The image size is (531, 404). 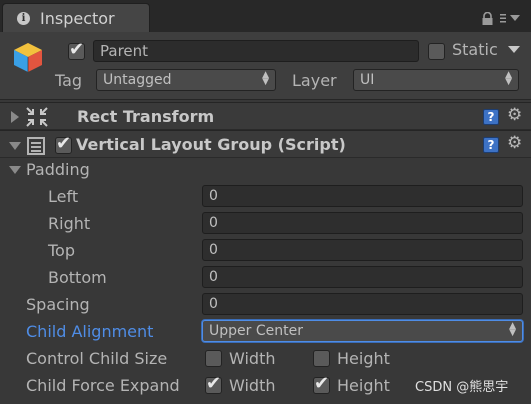 What do you see at coordinates (137, 80) in the screenshot?
I see `tag-dropdown-value: Untagged` at bounding box center [137, 80].